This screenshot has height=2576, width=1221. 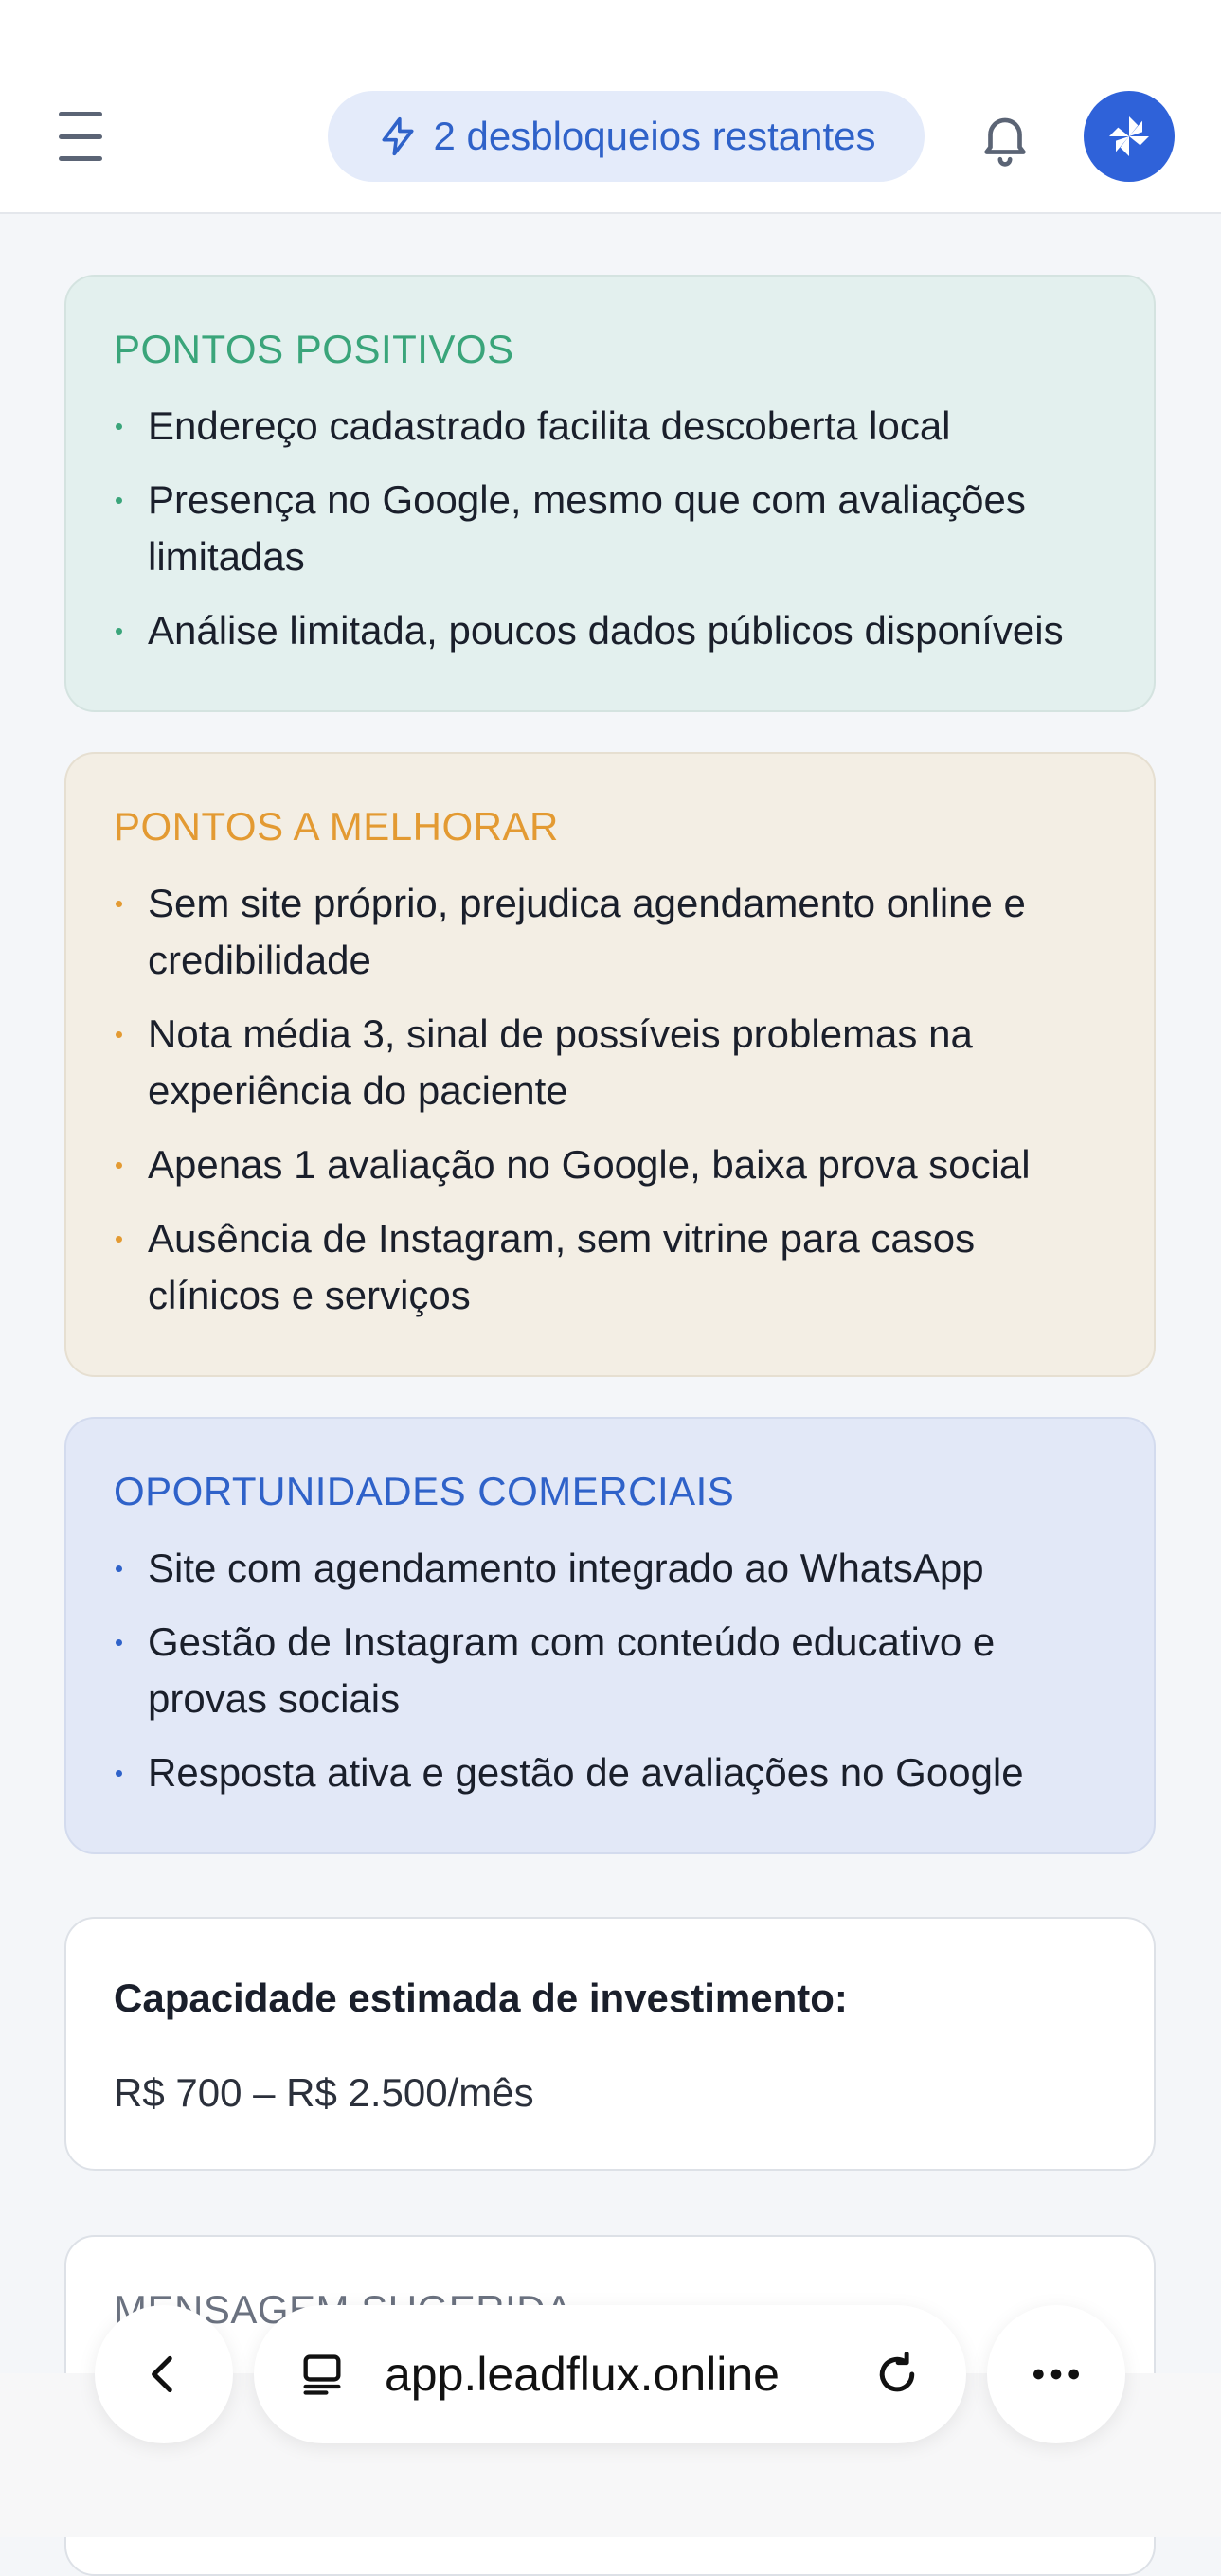 What do you see at coordinates (424, 1491) in the screenshot?
I see `opportunities-title: OPORTUNIDADES COMERCIAIS` at bounding box center [424, 1491].